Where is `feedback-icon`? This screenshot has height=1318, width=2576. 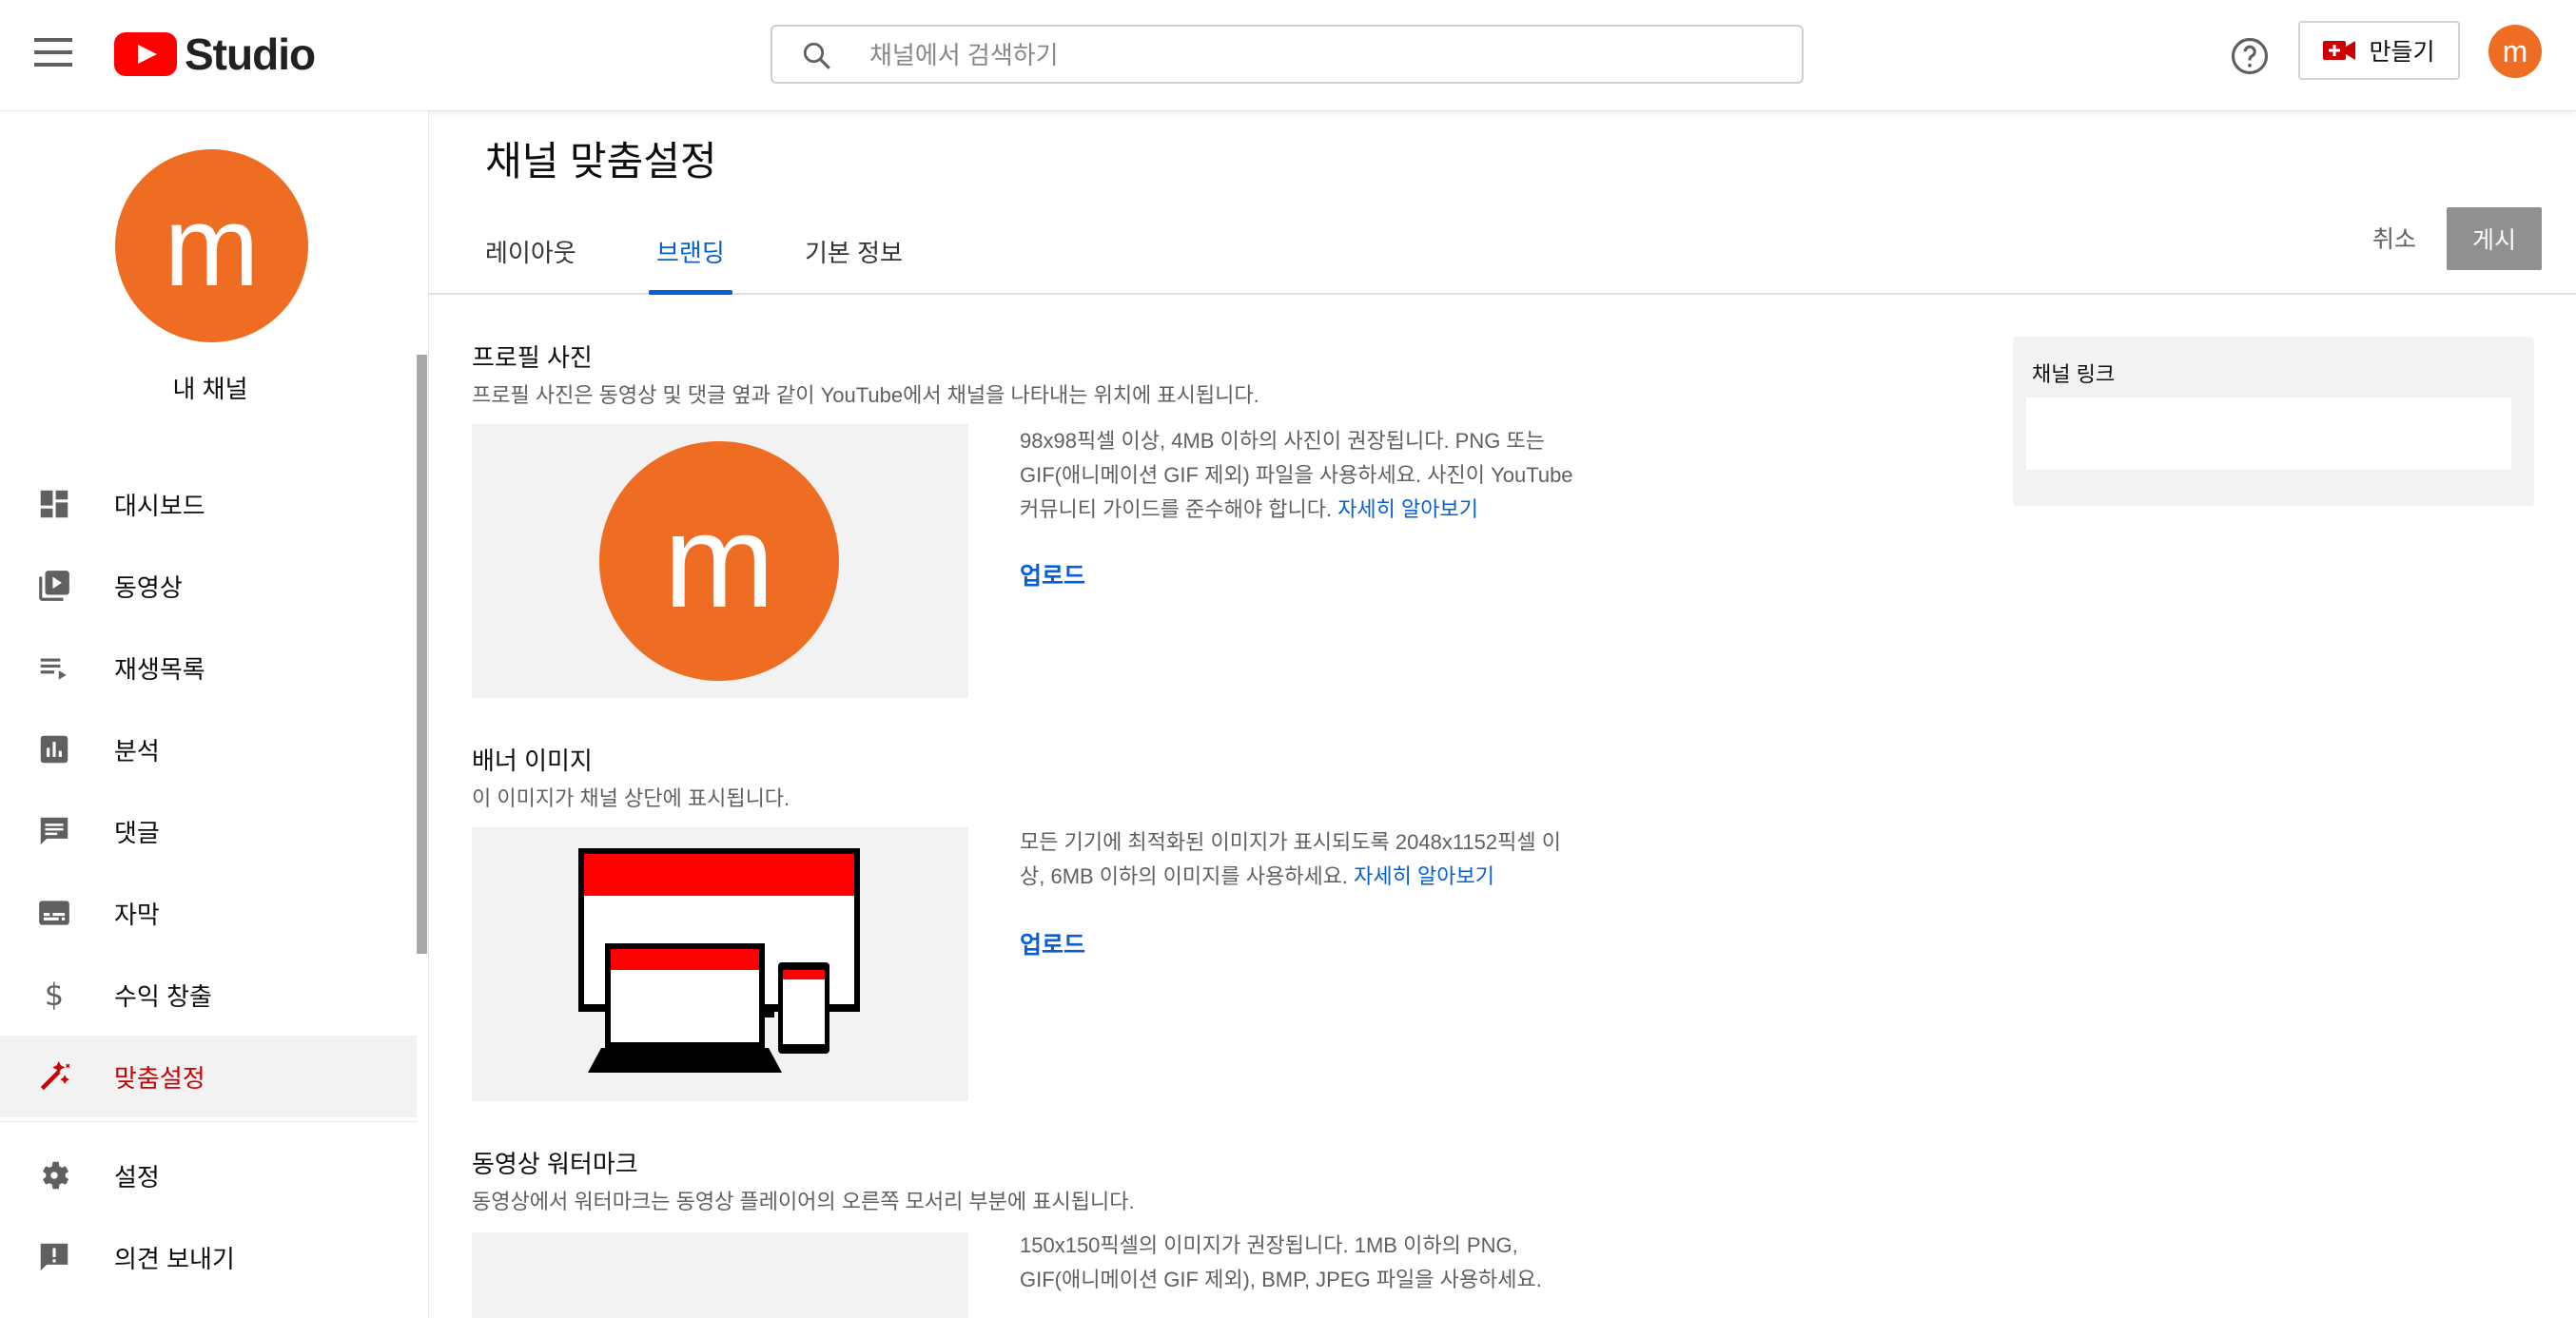
feedback-icon is located at coordinates (54, 1257).